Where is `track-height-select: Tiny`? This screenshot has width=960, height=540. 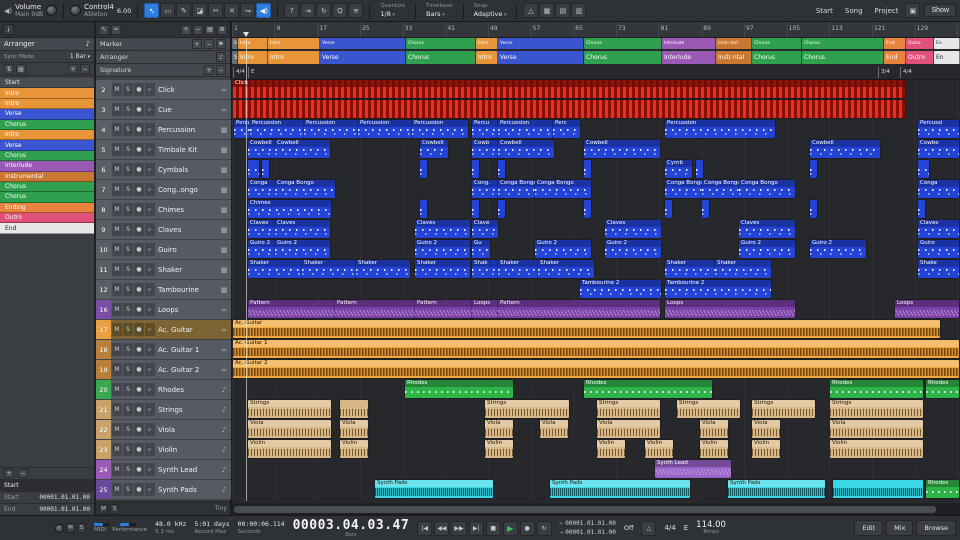
track-height-select: Tiny is located at coordinates (220, 508).